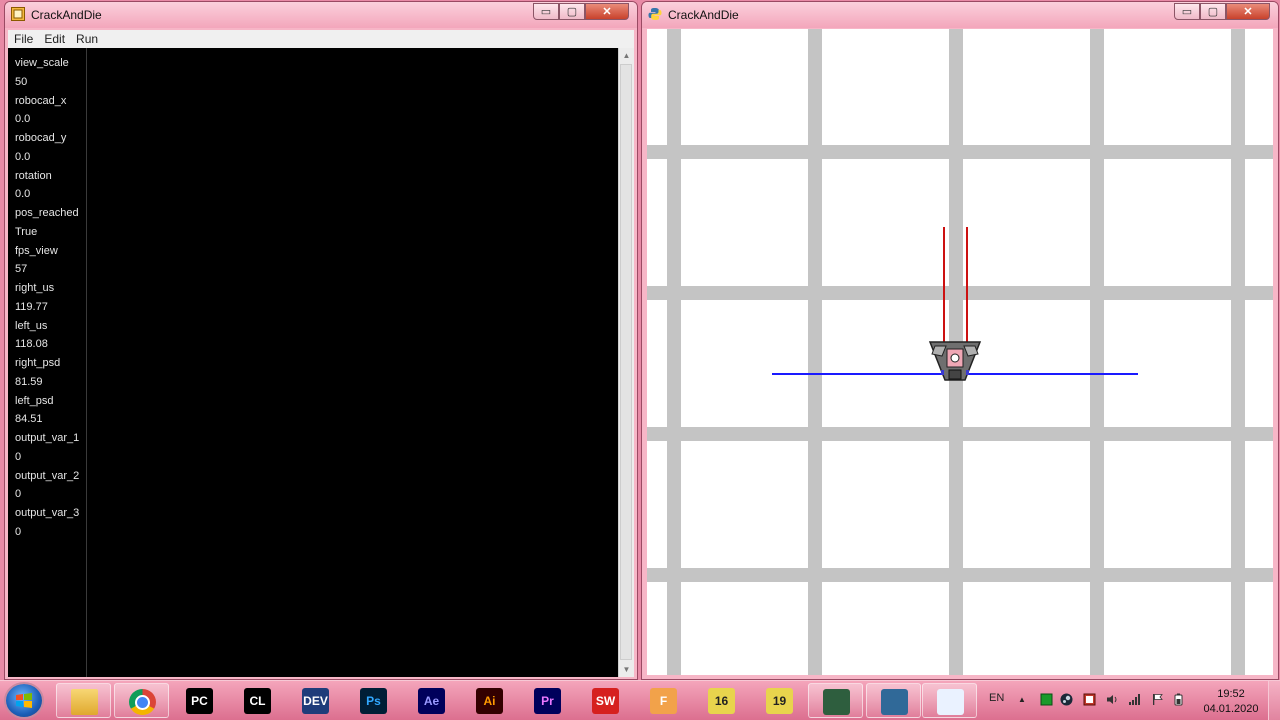 The height and width of the screenshot is (720, 1280). Describe the element at coordinates (33, 175) in the screenshot. I see `variable-name: rotation` at that location.